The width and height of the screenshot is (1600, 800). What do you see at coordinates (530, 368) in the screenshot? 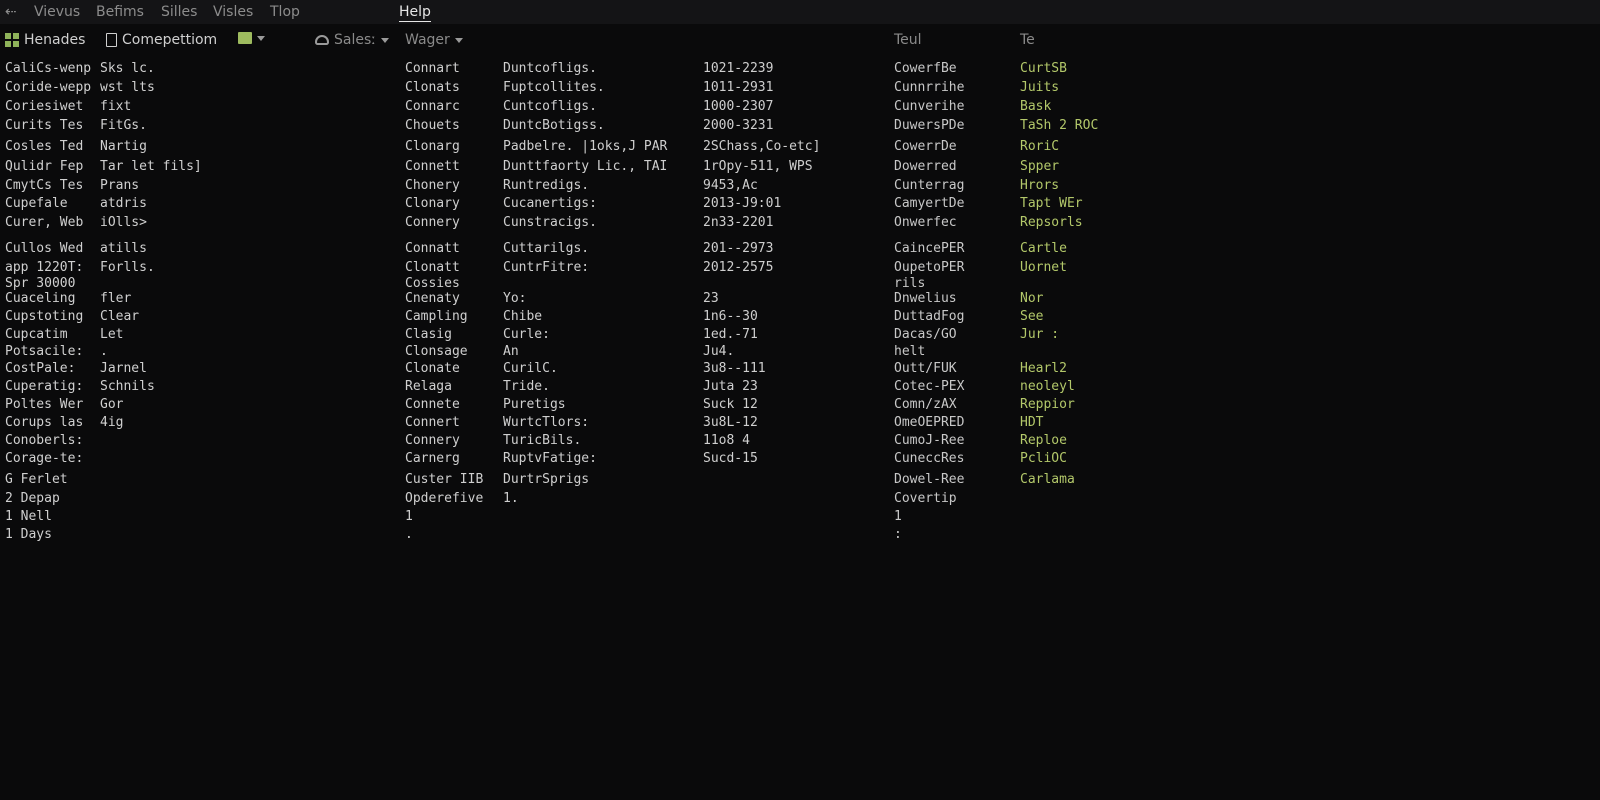
I see `cell-function: CurilC.` at bounding box center [530, 368].